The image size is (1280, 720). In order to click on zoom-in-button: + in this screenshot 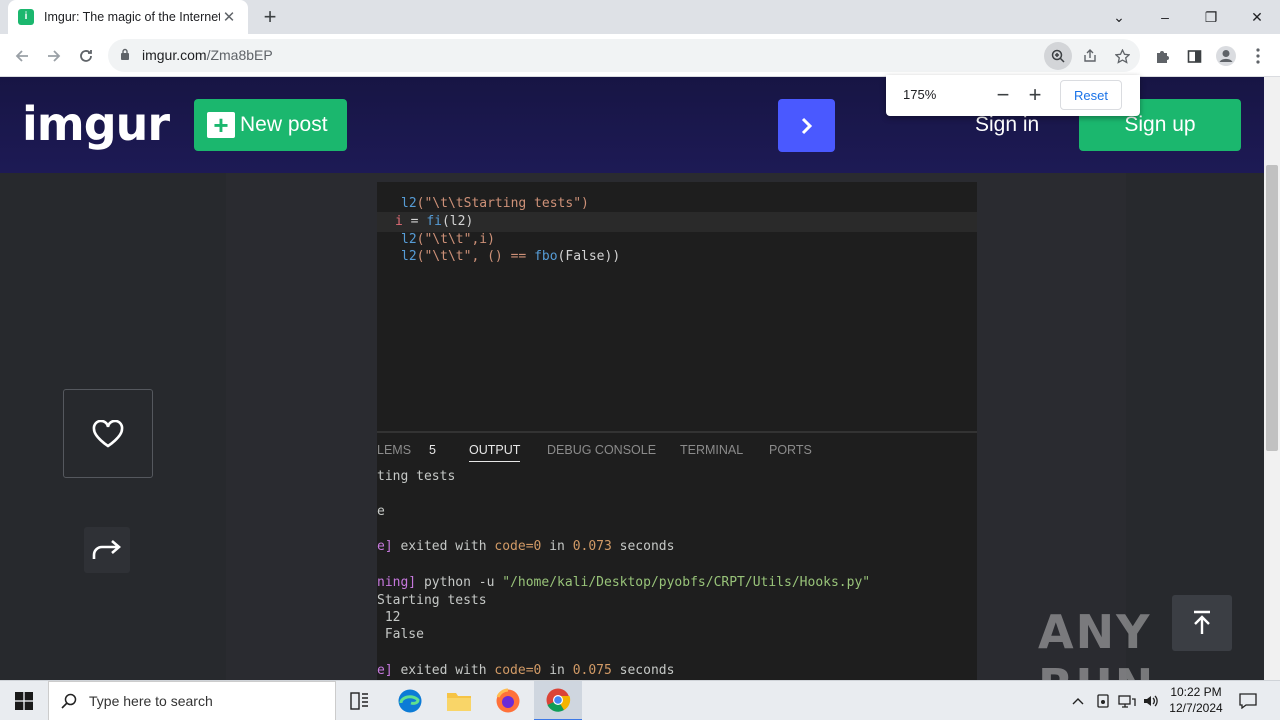, I will do `click(1035, 95)`.